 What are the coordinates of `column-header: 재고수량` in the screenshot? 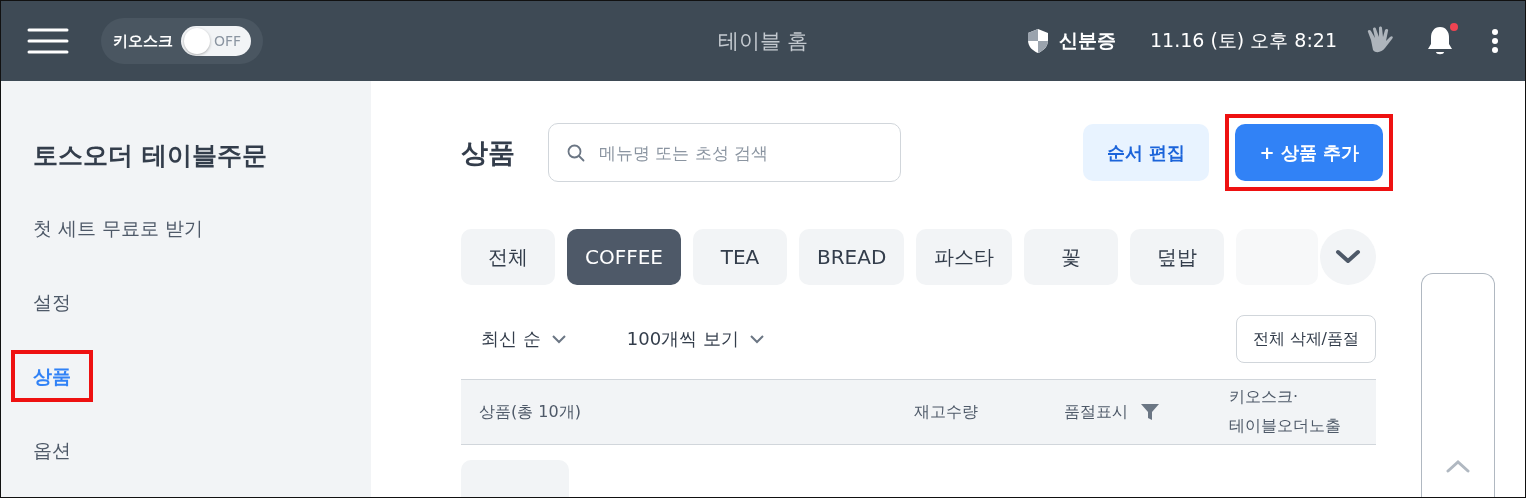 It's located at (946, 412).